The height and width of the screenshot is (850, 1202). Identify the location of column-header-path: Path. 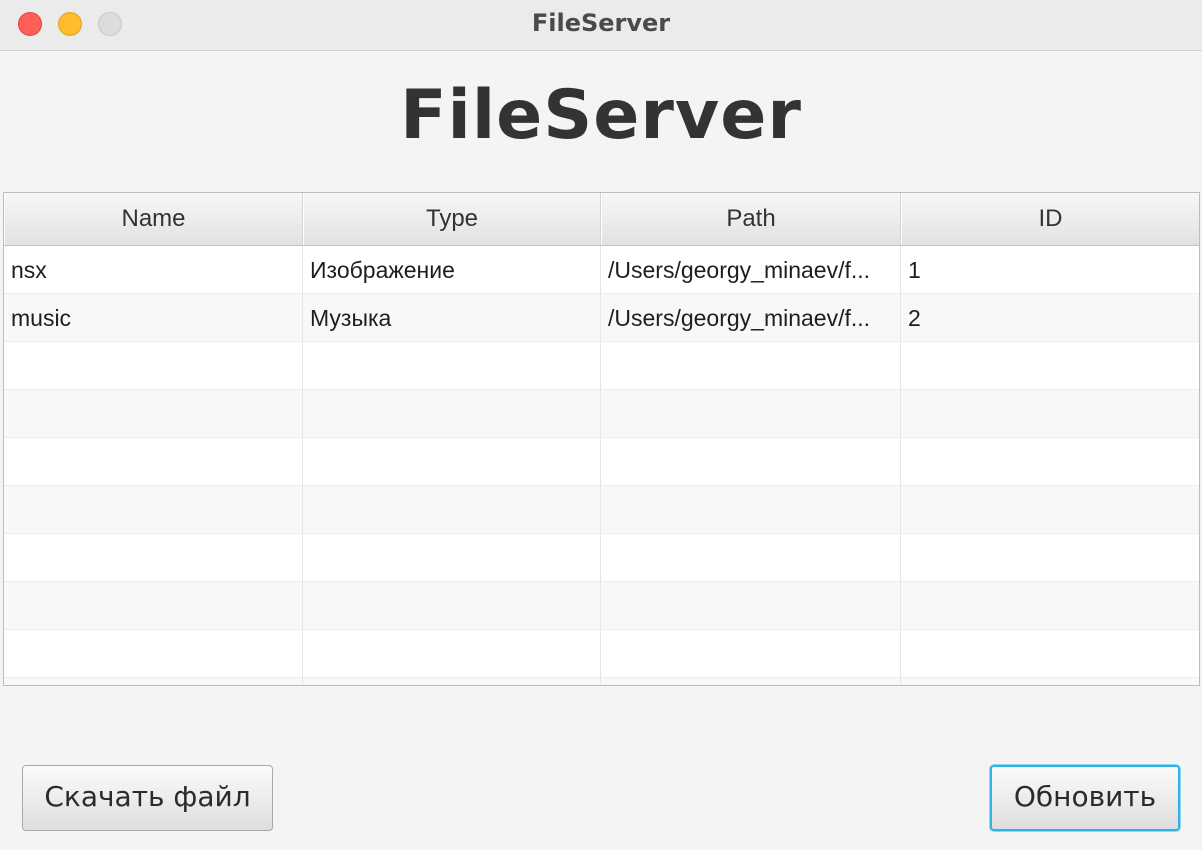
(751, 219).